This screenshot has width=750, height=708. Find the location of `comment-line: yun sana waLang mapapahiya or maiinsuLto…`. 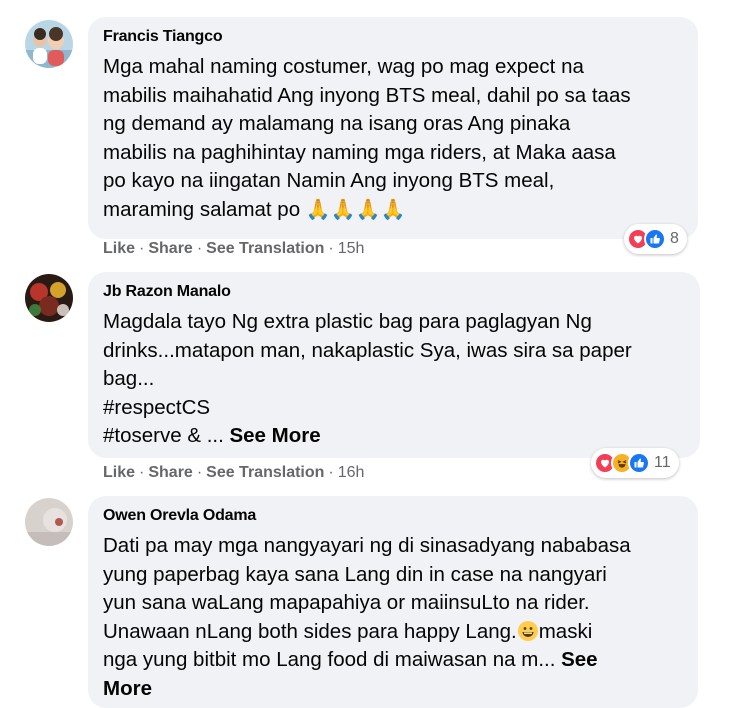

comment-line: yun sana waLang mapapahiya or maiinsuLto… is located at coordinates (346, 602).